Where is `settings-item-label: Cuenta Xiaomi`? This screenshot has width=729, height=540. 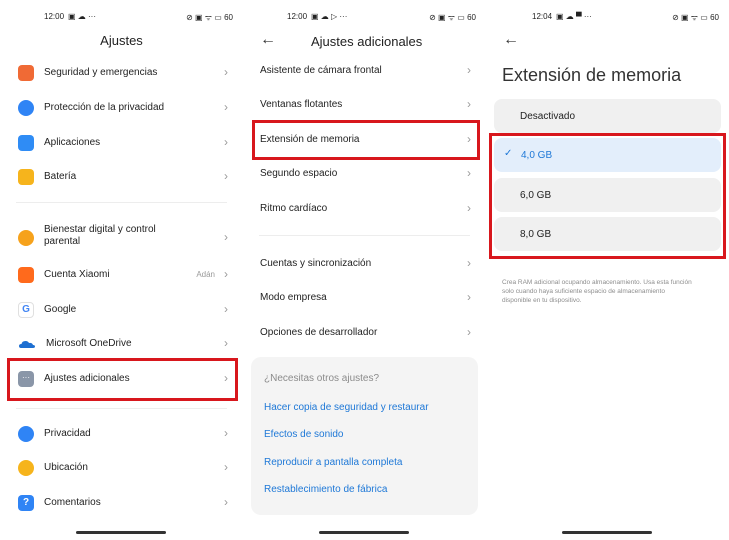 settings-item-label: Cuenta Xiaomi is located at coordinates (77, 274).